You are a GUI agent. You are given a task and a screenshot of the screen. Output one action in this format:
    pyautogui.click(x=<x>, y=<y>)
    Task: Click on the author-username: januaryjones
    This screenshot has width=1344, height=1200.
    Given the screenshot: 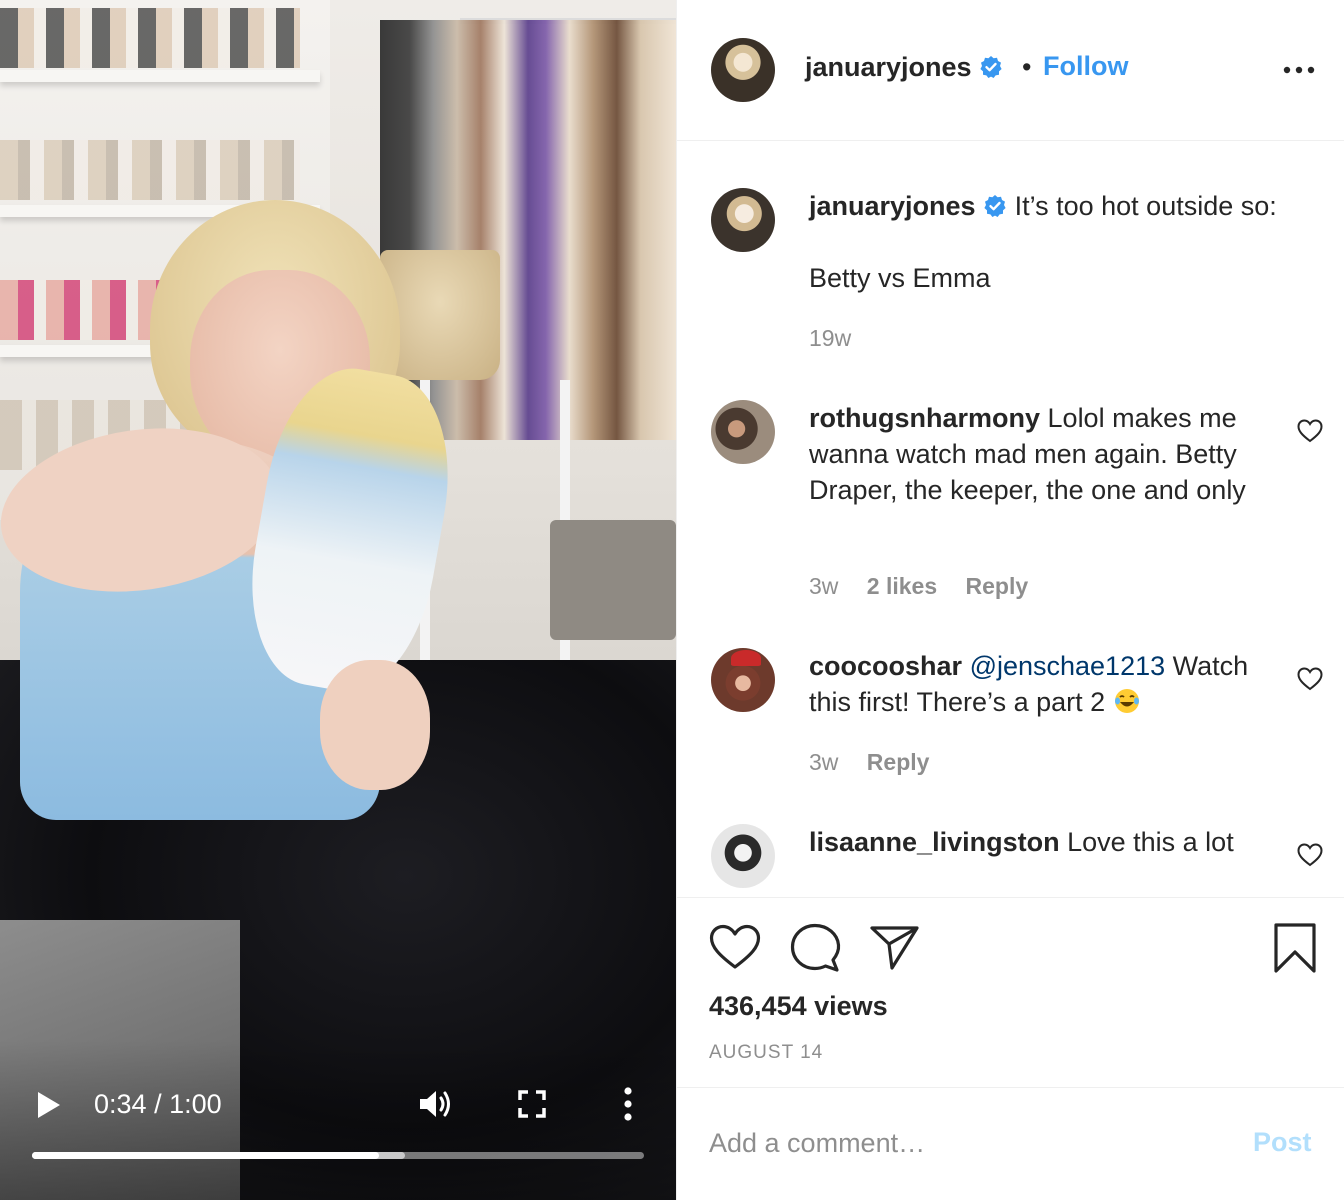 What is the action you would take?
    pyautogui.click(x=888, y=67)
    